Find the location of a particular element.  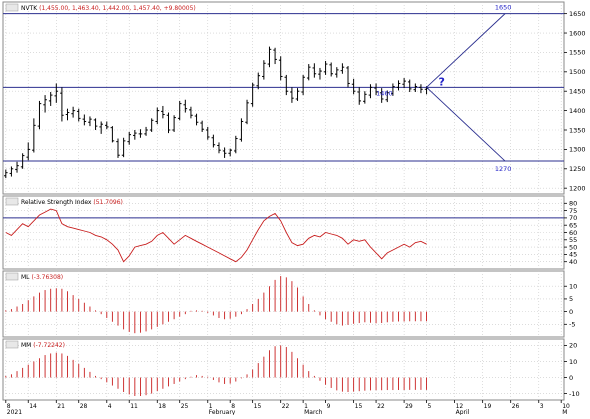

panel-header: MM (-7.72242) is located at coordinates (35, 344).